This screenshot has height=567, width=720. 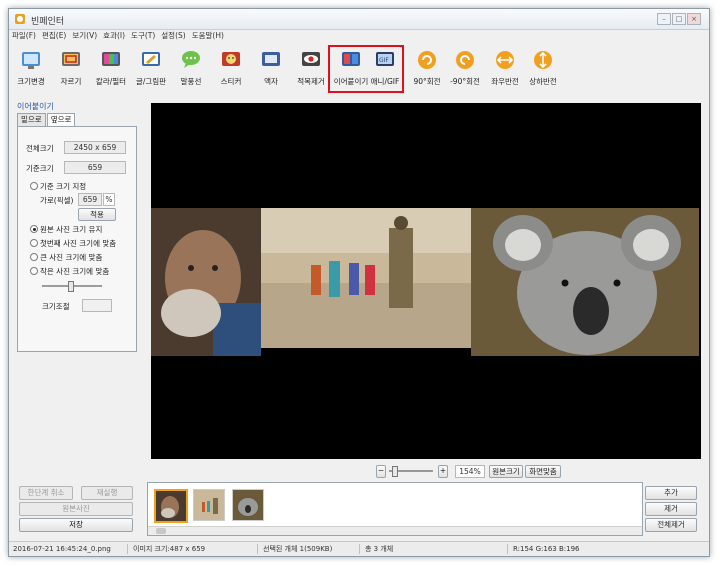 What do you see at coordinates (31, 60) in the screenshot?
I see `resize-icon` at bounding box center [31, 60].